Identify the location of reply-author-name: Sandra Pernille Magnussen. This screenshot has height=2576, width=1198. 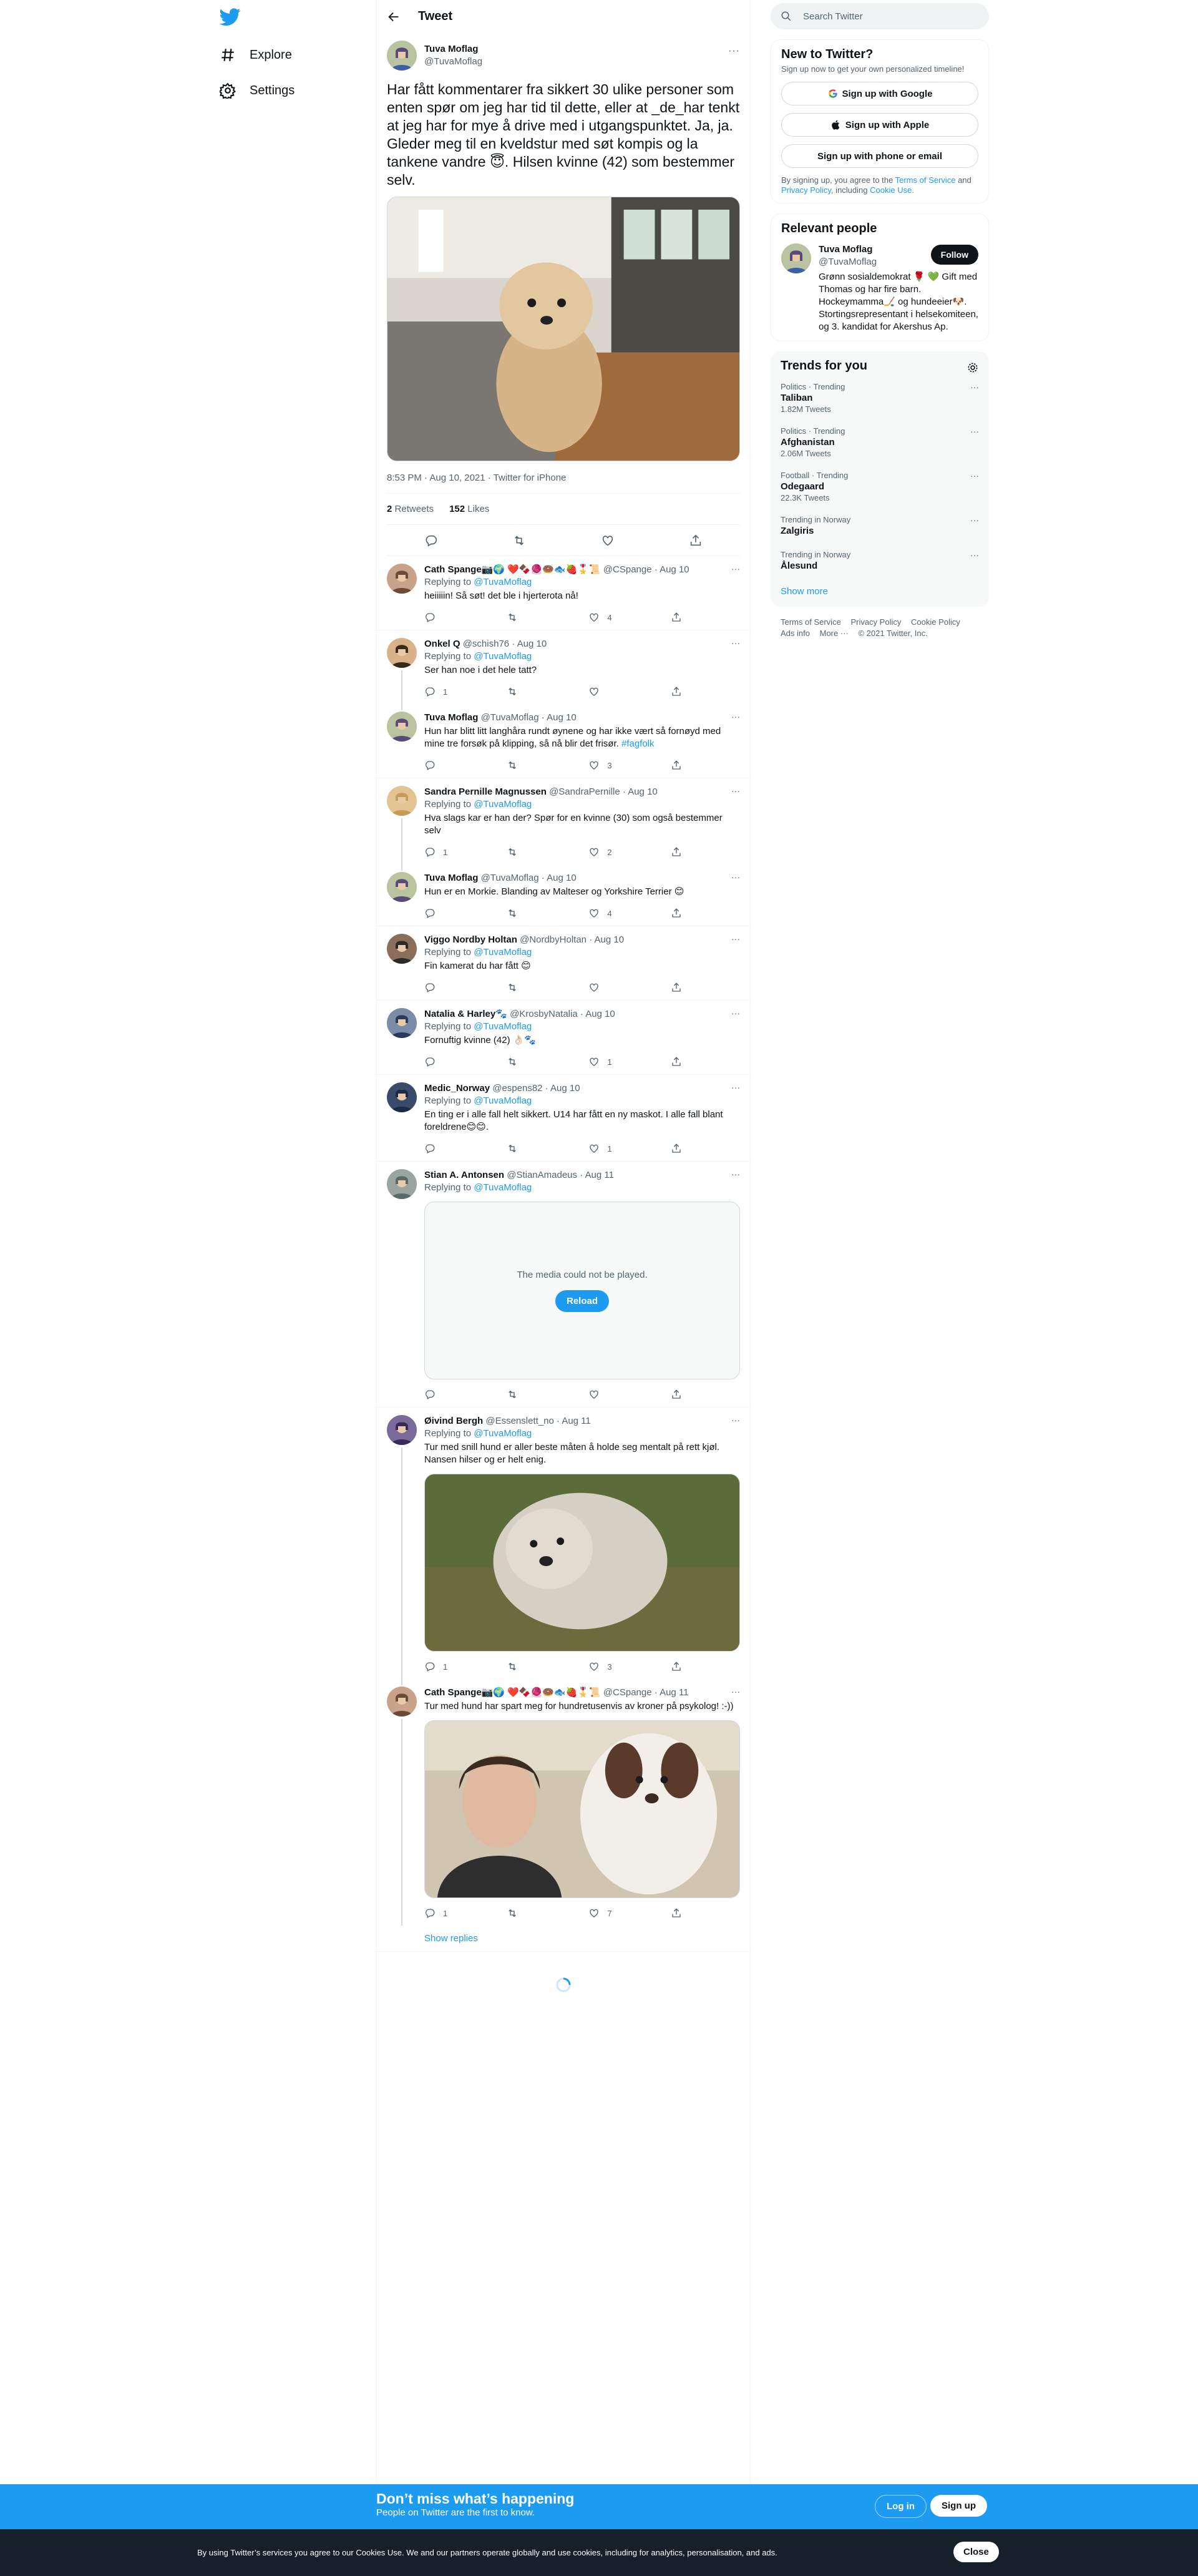
(485, 791).